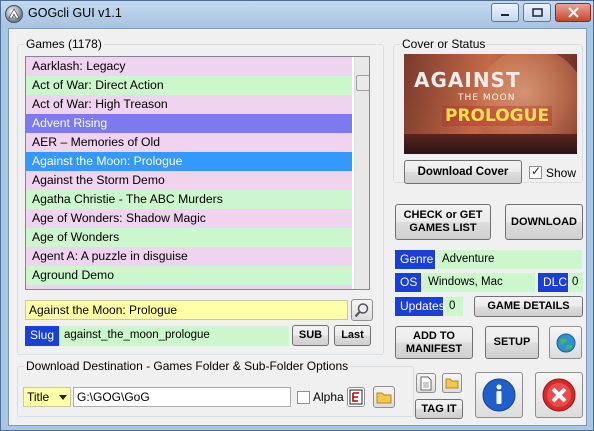 The width and height of the screenshot is (594, 431). Describe the element at coordinates (64, 44) in the screenshot. I see `games-group-label: Games (1178)` at that location.